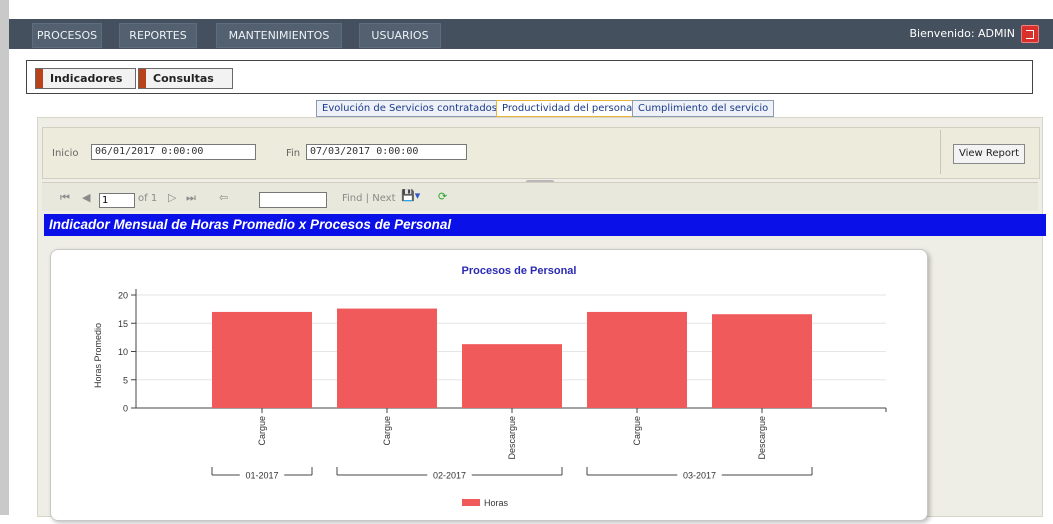 This screenshot has width=1053, height=524. I want to click on find-next-links: Find | Next, so click(369, 198).